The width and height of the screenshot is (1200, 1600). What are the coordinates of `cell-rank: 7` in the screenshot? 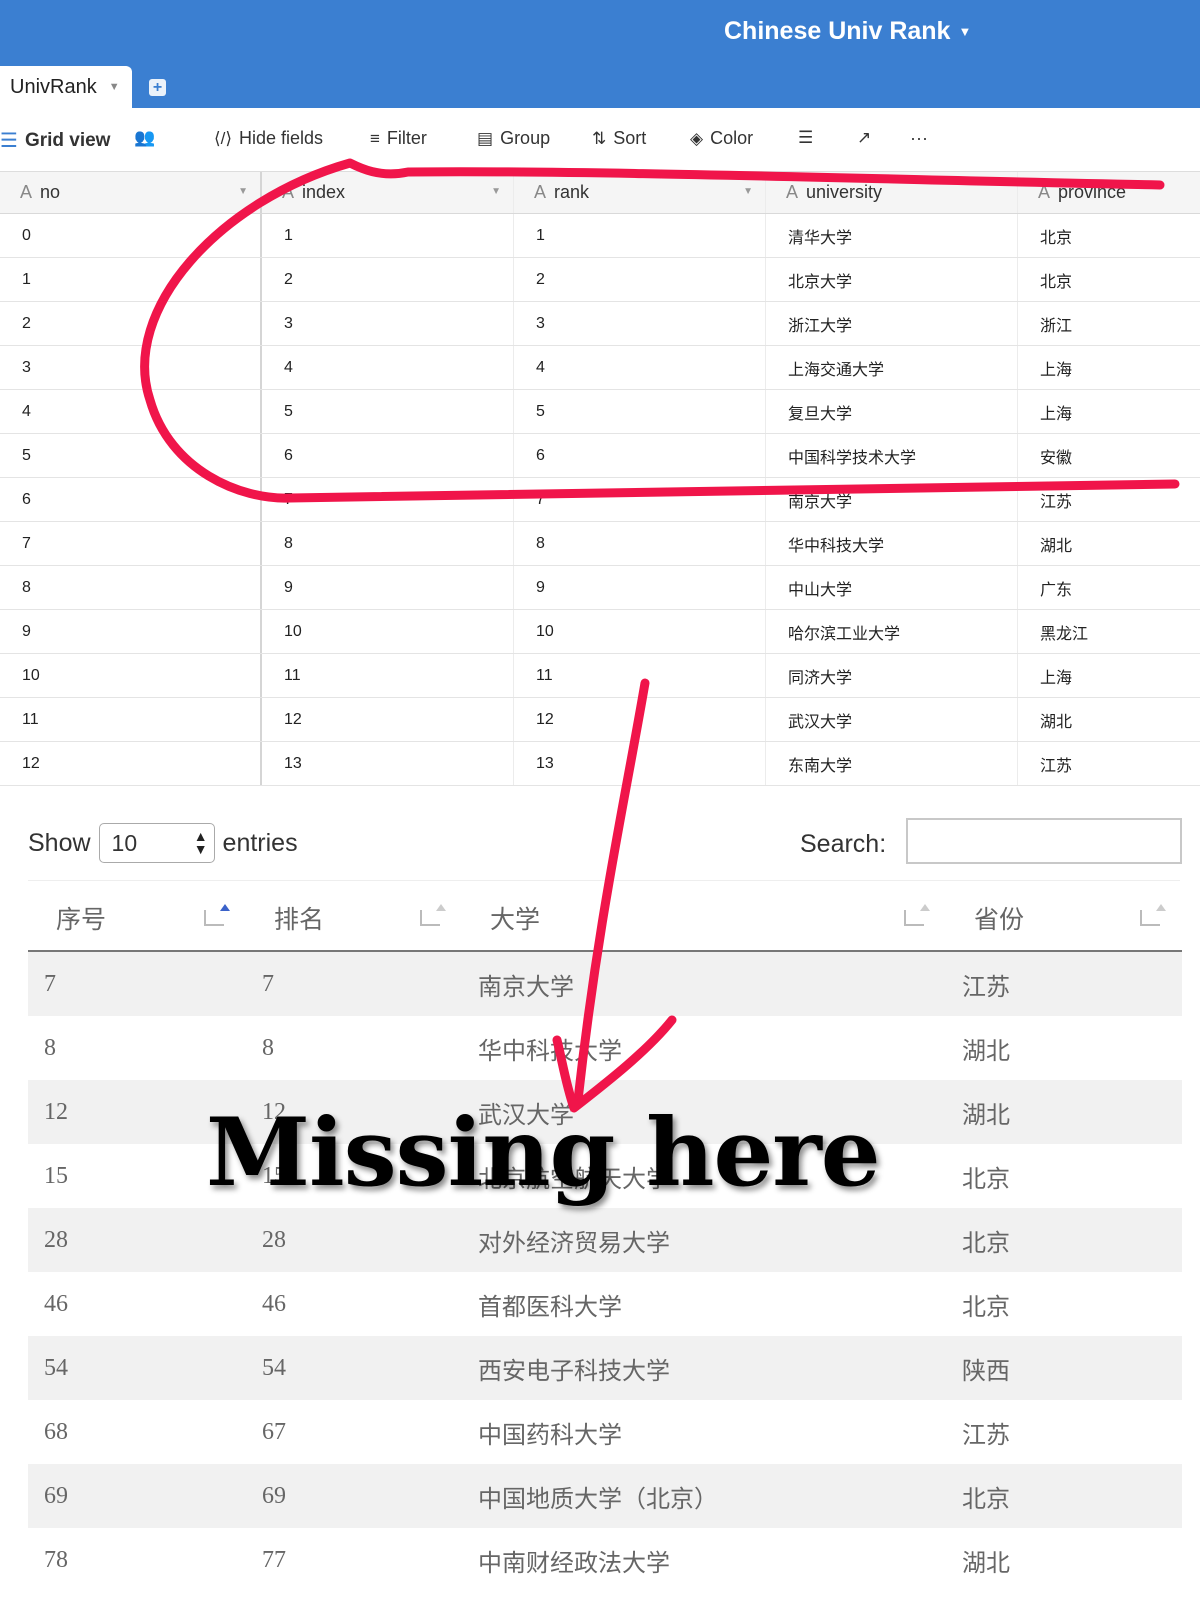 It's located at (640, 499).